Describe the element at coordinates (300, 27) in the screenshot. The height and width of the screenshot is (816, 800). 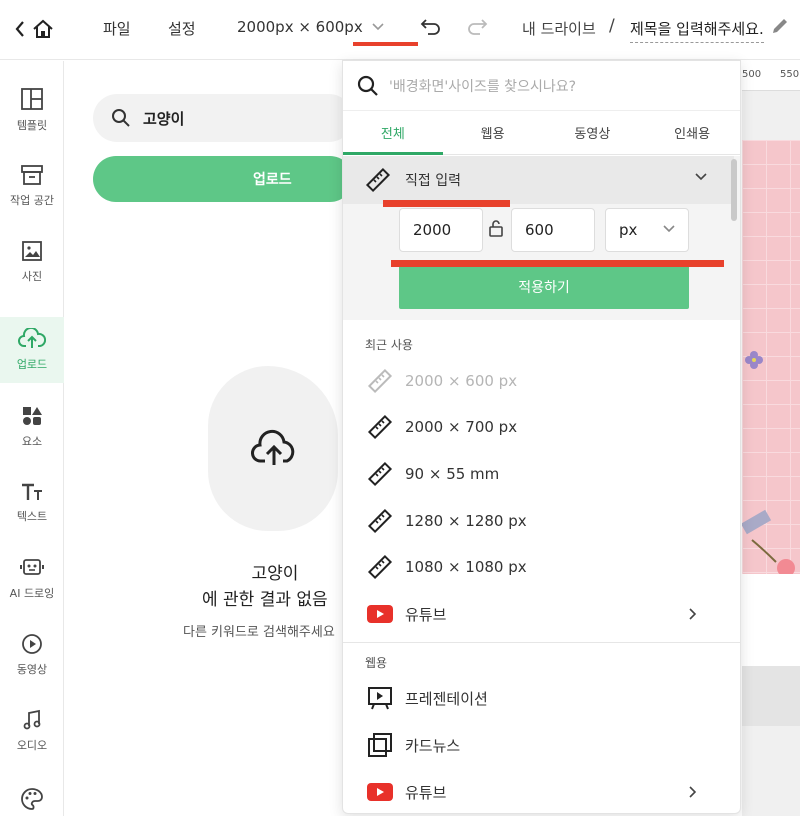
I see `canvas-size-label: 2000px × 600px` at that location.